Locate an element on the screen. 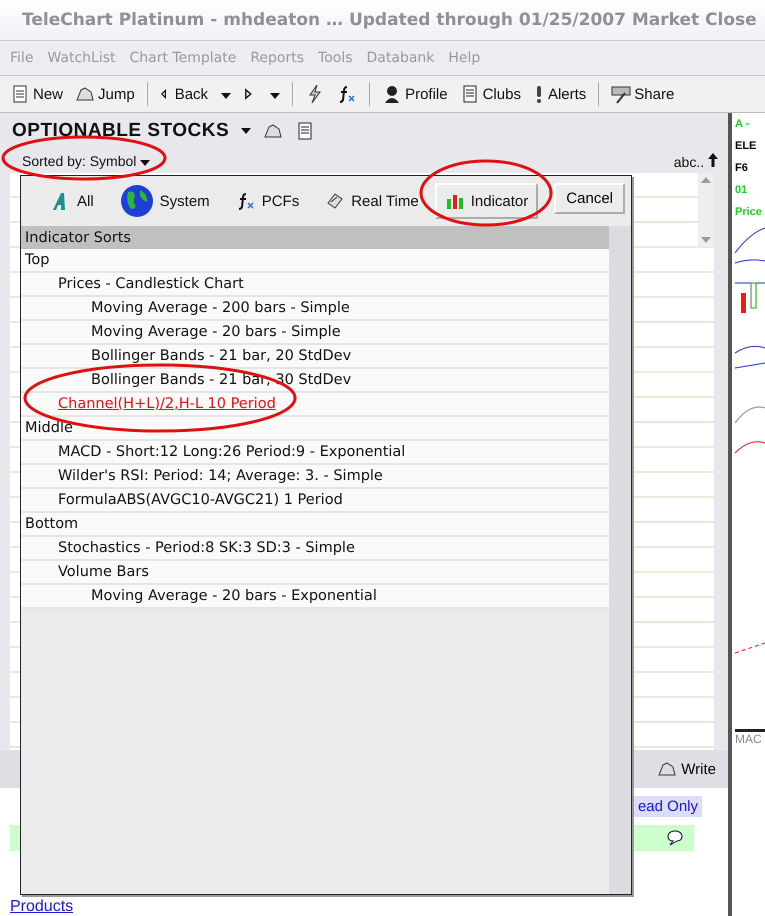  globe-icon is located at coordinates (137, 201).